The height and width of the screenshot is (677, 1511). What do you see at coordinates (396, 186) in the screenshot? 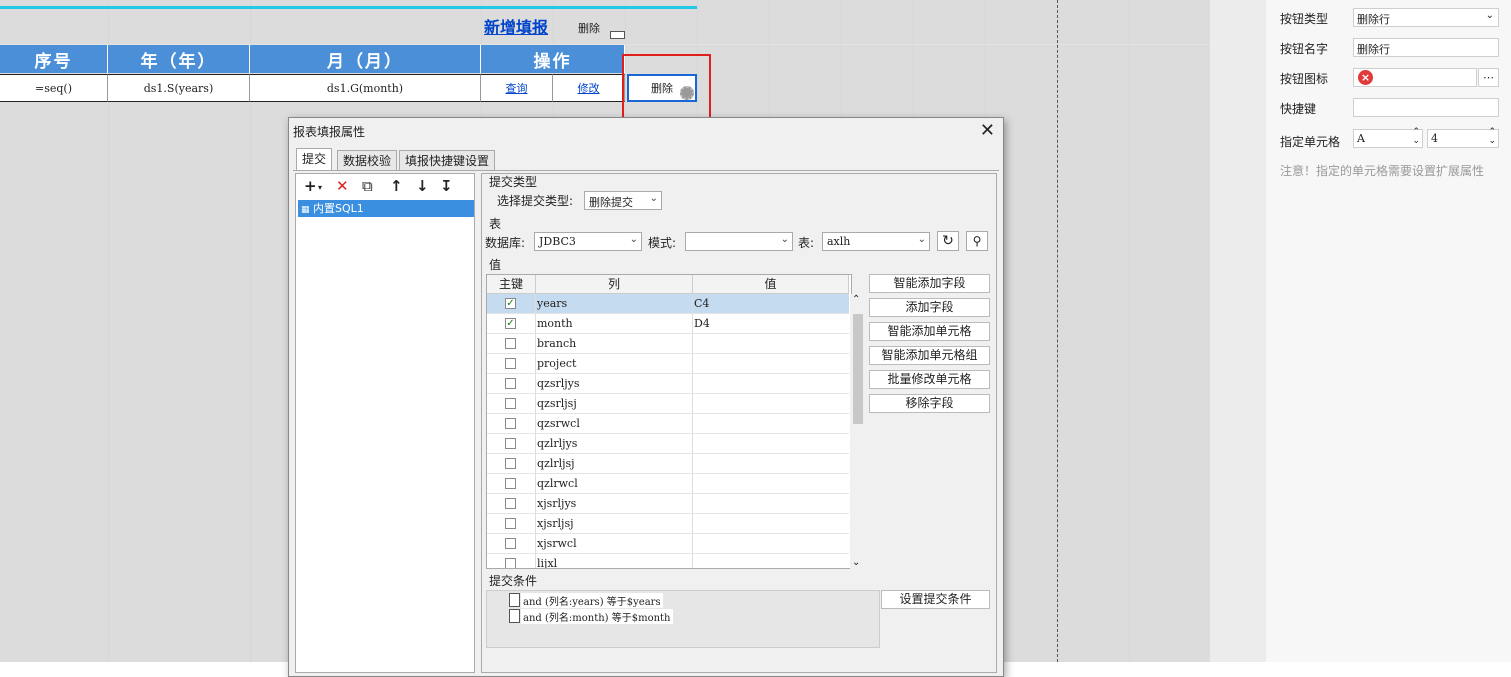
I see `move-up-icon: ↑` at bounding box center [396, 186].